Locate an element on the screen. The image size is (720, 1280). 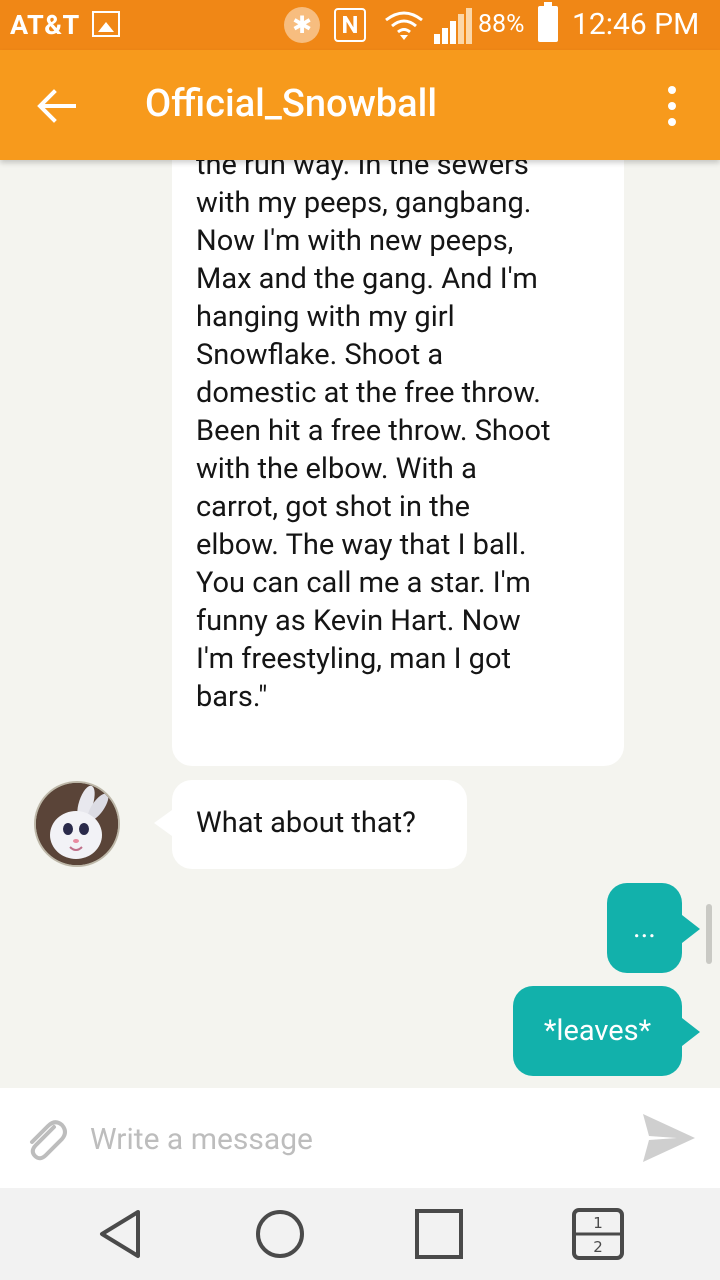
message-input is located at coordinates (355, 1139).